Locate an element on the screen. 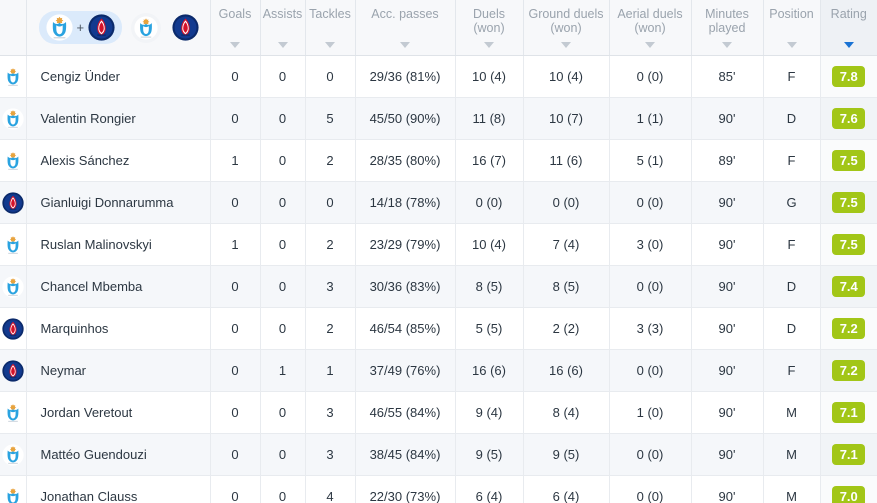  cell-tackles: 1 is located at coordinates (330, 370).